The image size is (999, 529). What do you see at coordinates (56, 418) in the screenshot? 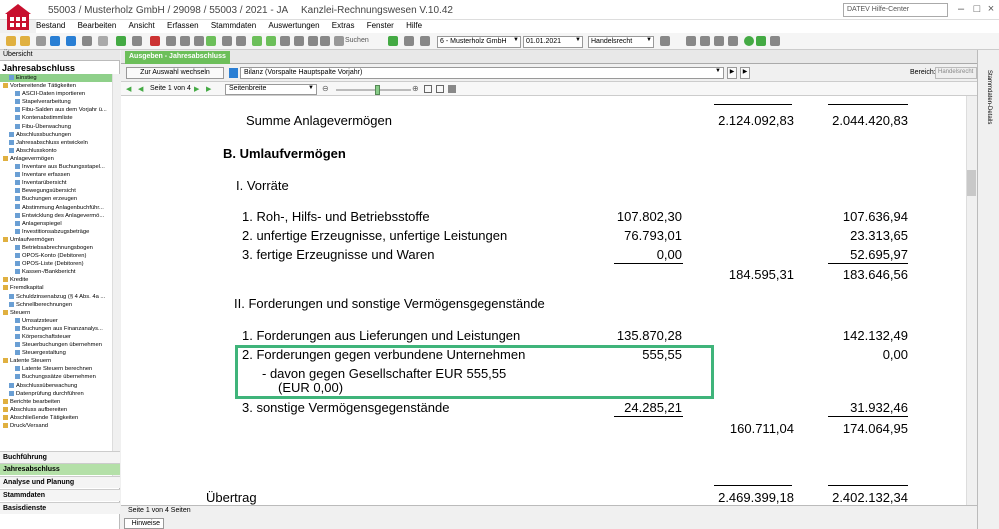
I see `tree-item: Abschließende Tätigkeiten` at bounding box center [56, 418].